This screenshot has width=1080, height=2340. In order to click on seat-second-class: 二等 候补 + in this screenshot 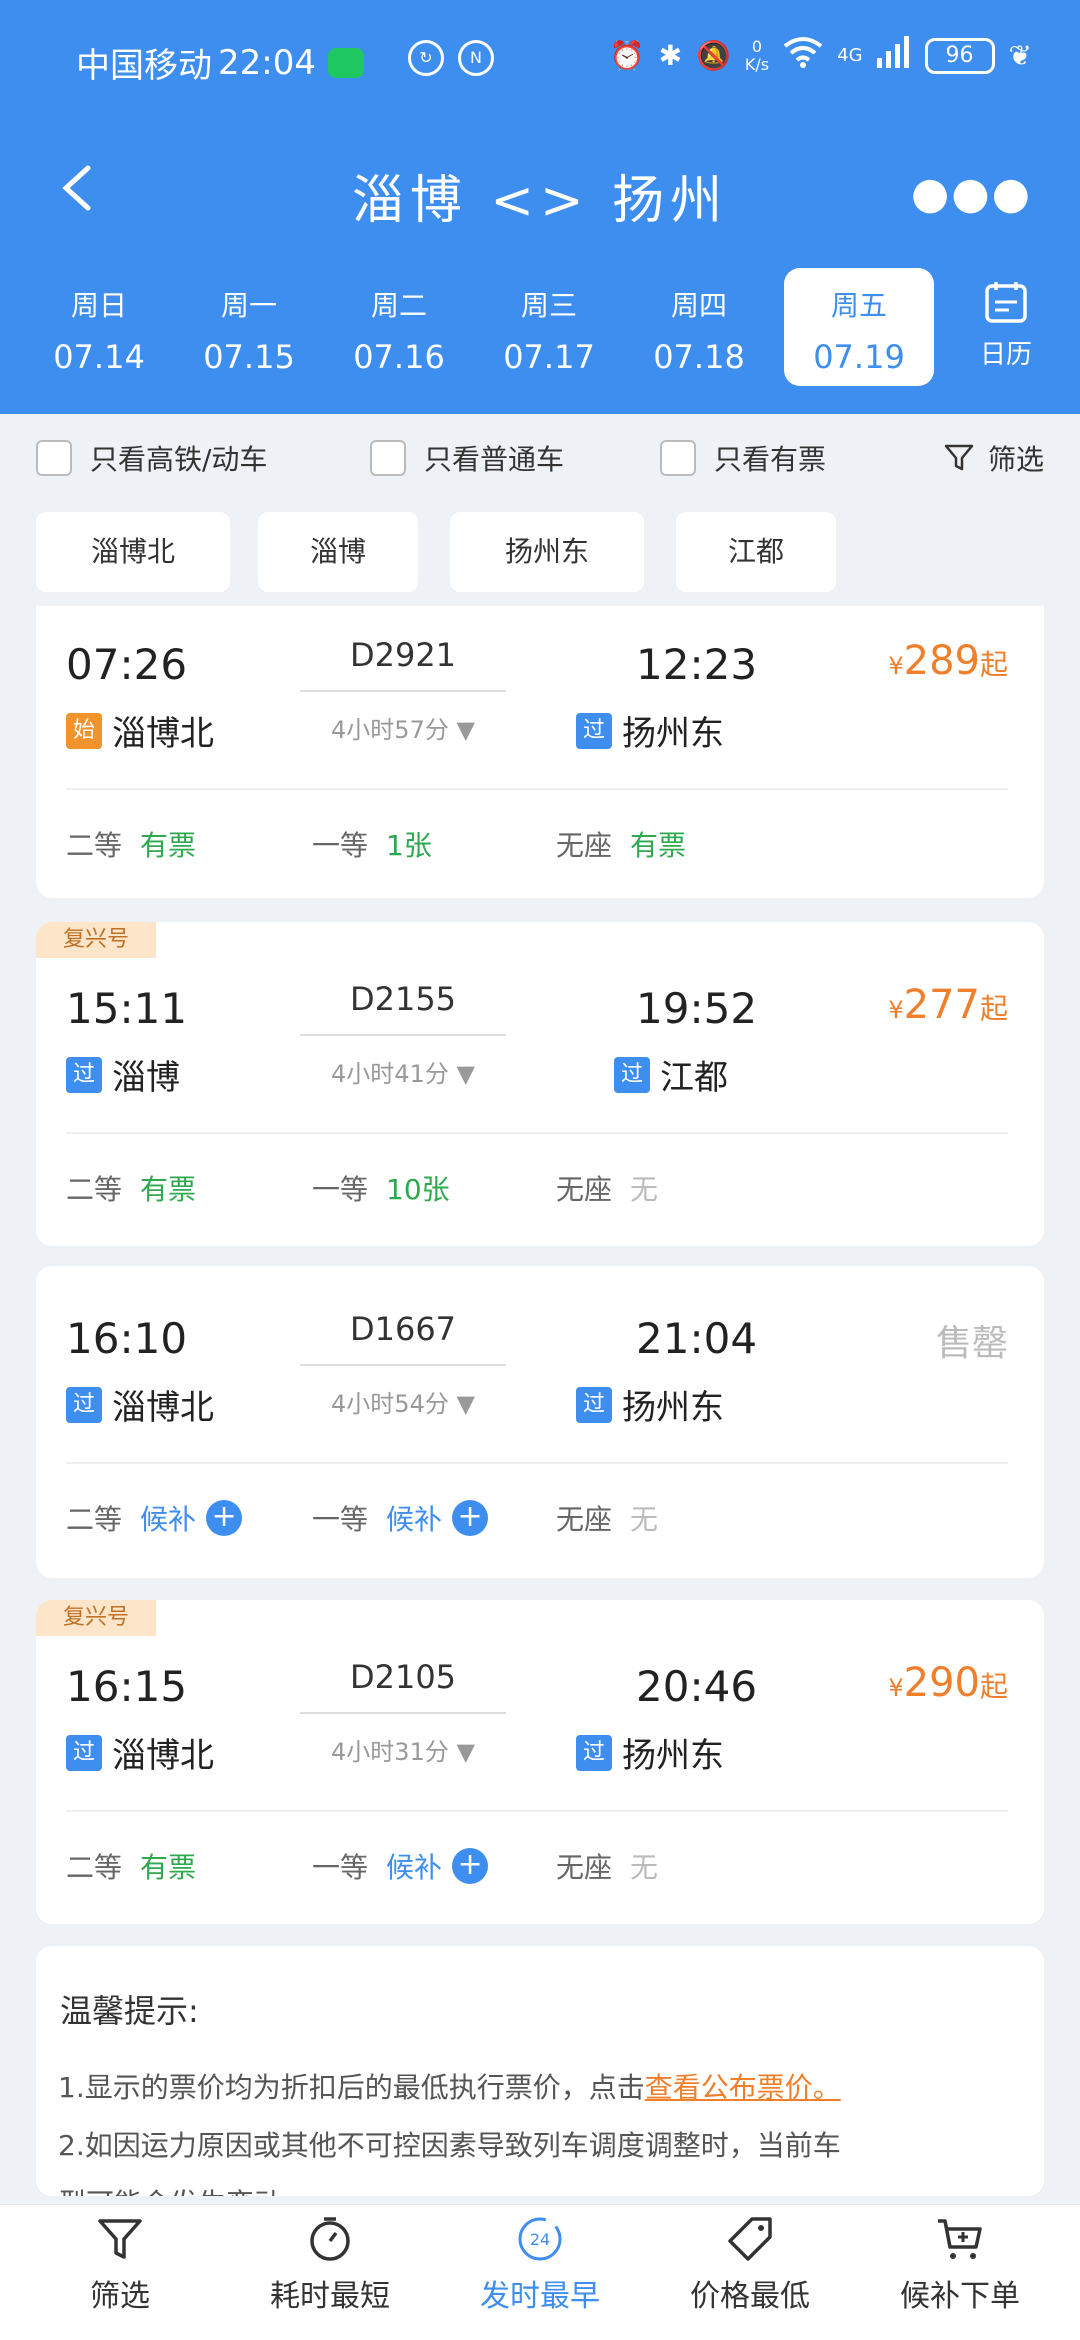, I will do `click(154, 1518)`.